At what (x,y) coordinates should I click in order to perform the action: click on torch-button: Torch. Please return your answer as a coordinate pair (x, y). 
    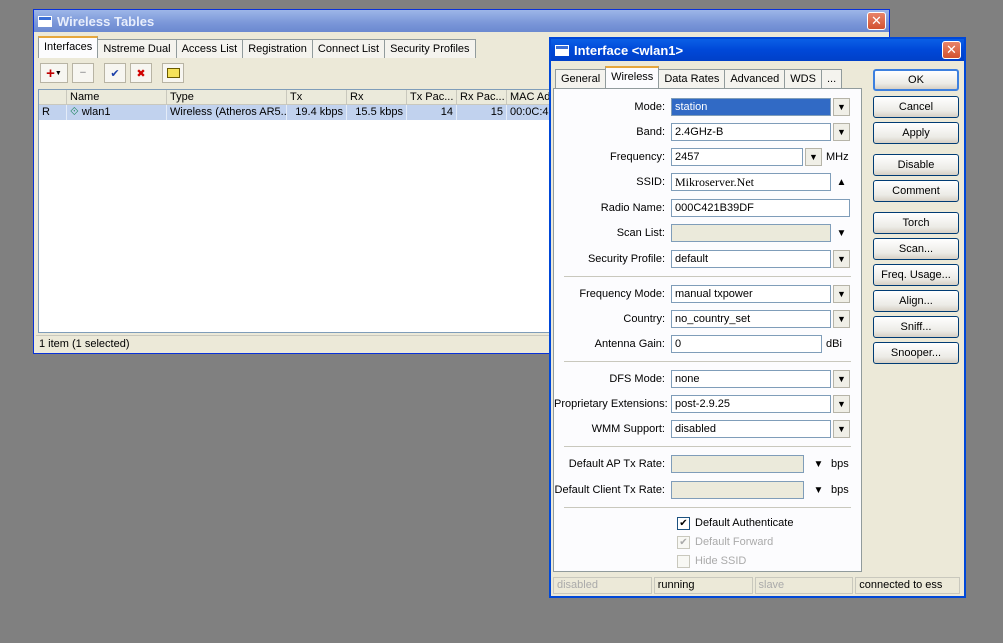
    Looking at the image, I should click on (916, 223).